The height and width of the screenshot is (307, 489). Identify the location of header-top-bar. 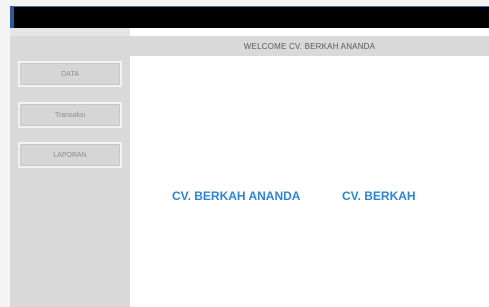
(309, 32).